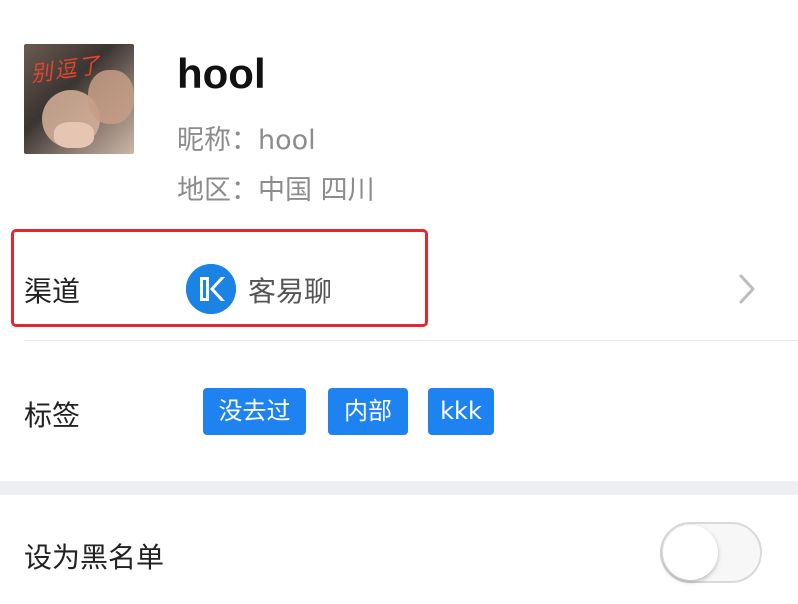 The height and width of the screenshot is (604, 798). What do you see at coordinates (52, 415) in the screenshot?
I see `tags-label: 标签` at bounding box center [52, 415].